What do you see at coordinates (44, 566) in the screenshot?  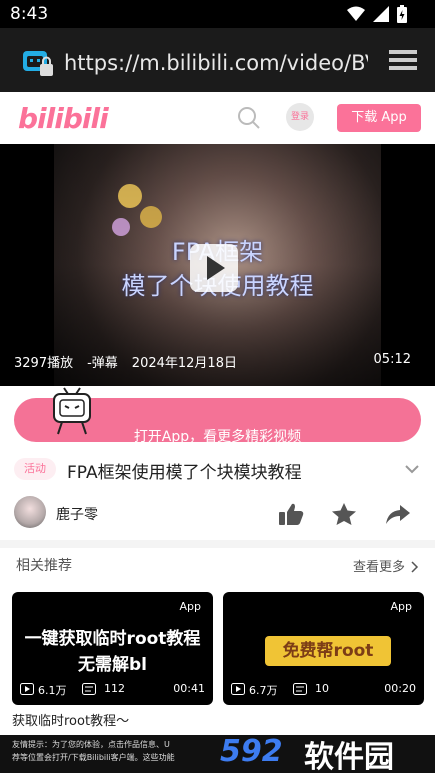 I see `recommend-title: 相关推荐` at bounding box center [44, 566].